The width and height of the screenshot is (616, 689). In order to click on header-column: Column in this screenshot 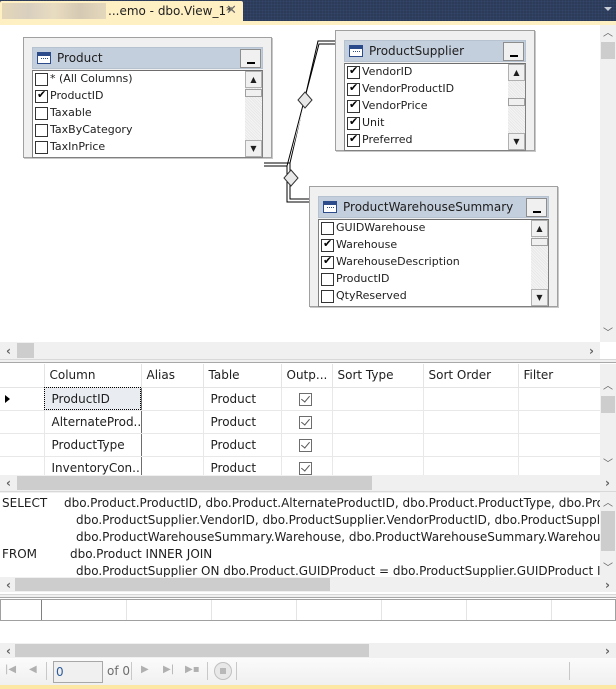, I will do `click(93, 376)`.